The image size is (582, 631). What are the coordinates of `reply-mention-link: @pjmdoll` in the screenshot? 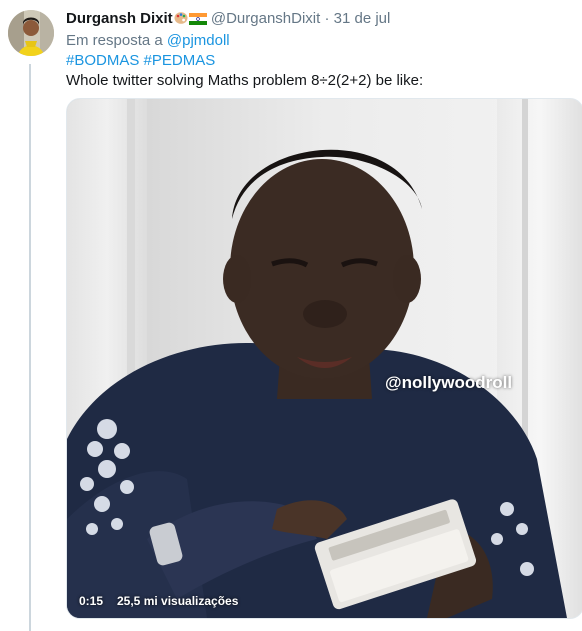 It's located at (198, 40).